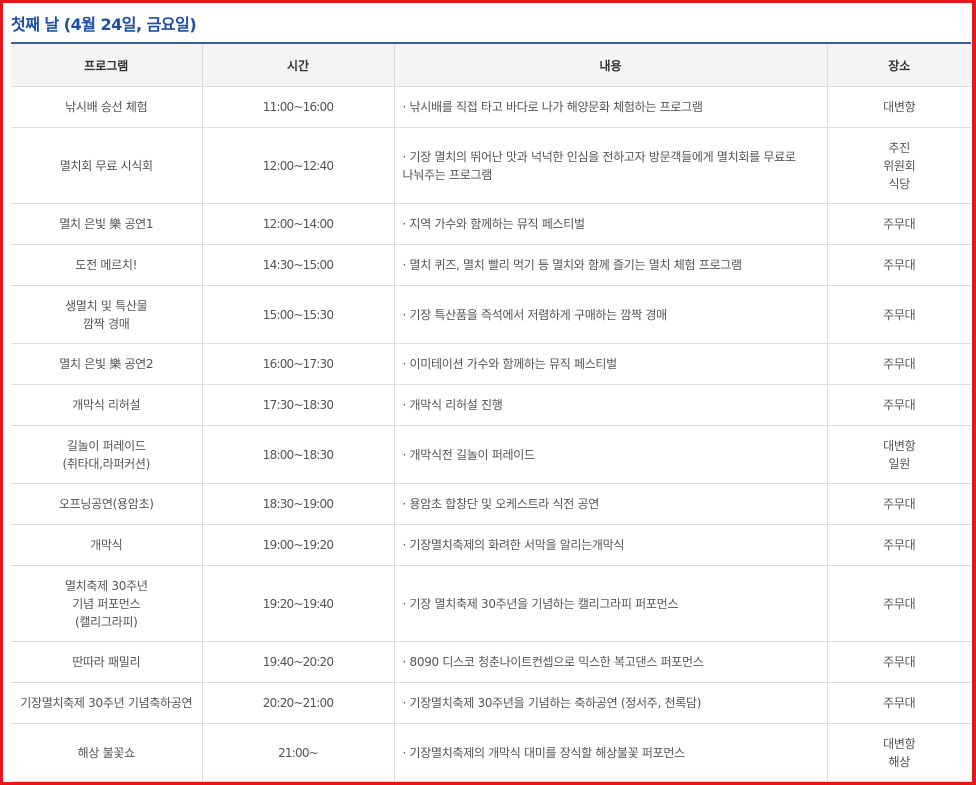  What do you see at coordinates (610, 662) in the screenshot?
I see `content-cell: · 8090 디스코 청춘나이트컨셉으로 믹스한 복고댄스 퍼포먼스` at bounding box center [610, 662].